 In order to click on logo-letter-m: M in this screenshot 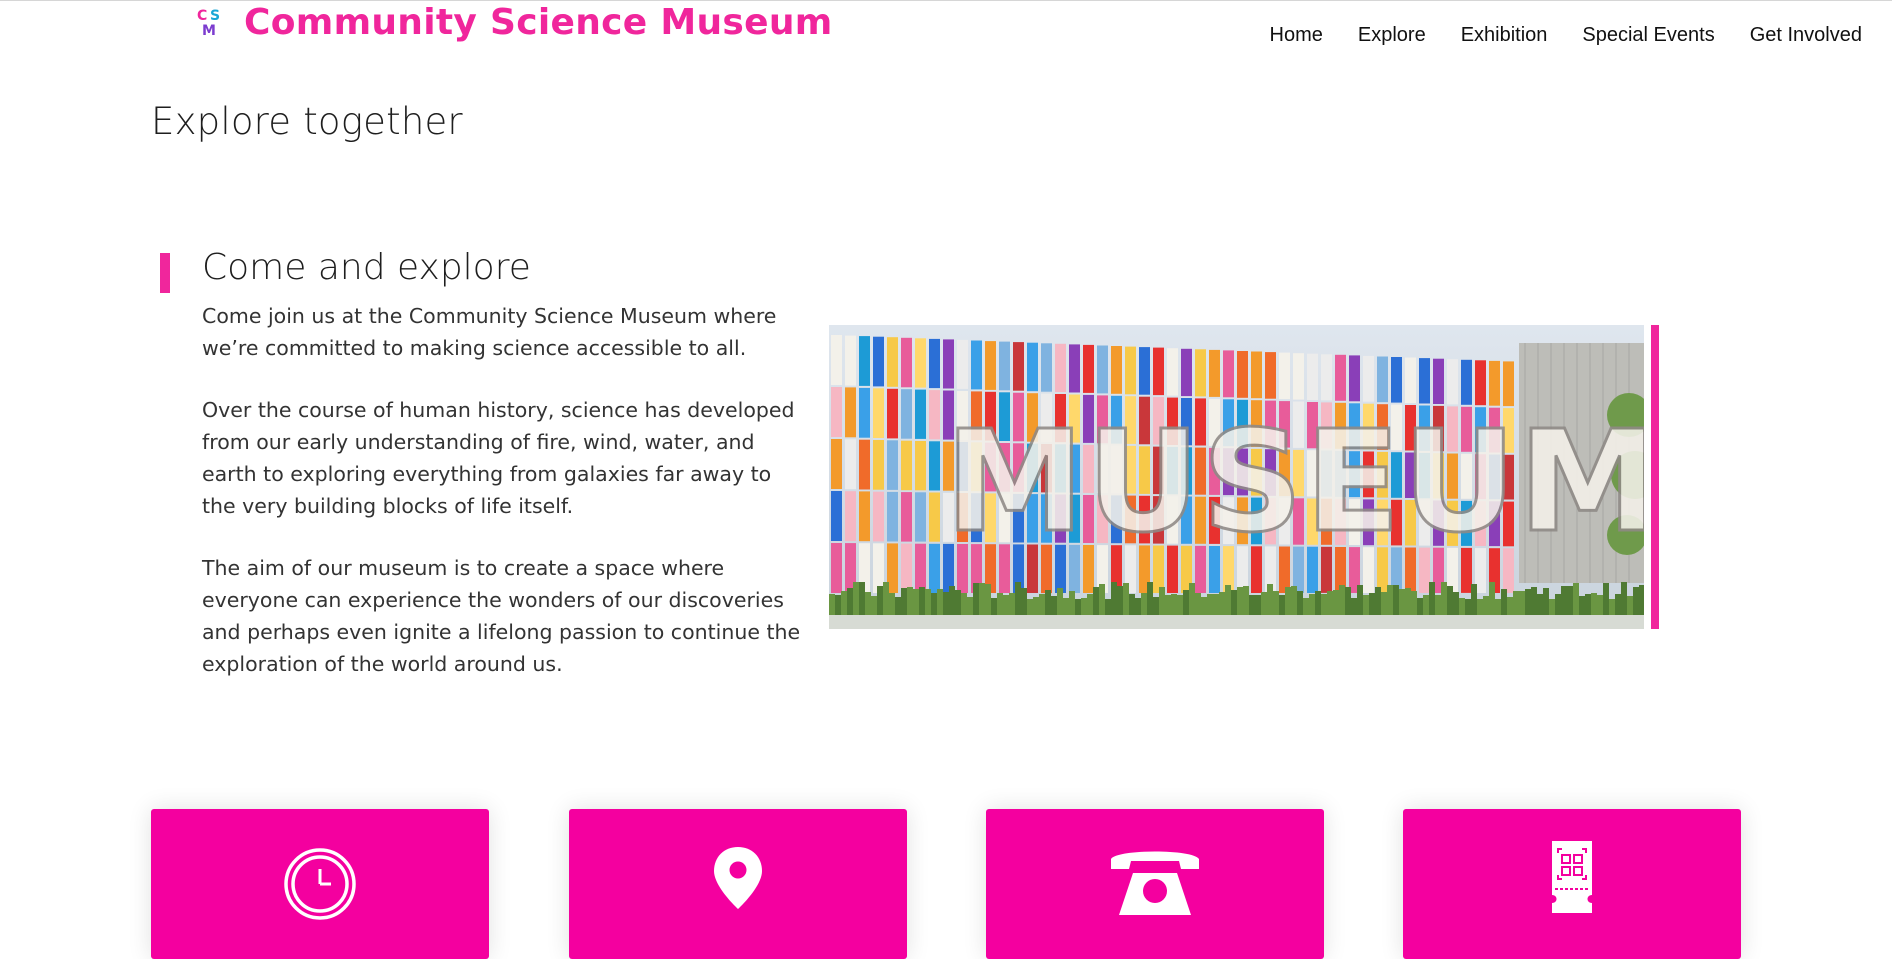, I will do `click(209, 31)`.